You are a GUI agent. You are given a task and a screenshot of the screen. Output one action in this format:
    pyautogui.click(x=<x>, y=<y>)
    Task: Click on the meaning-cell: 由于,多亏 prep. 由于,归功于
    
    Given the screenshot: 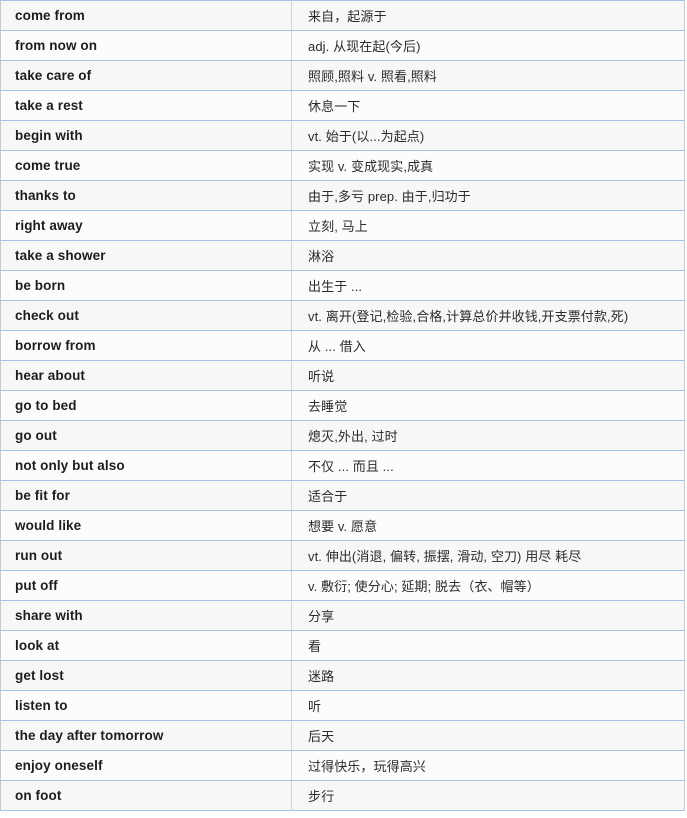 What is the action you would take?
    pyautogui.click(x=488, y=195)
    